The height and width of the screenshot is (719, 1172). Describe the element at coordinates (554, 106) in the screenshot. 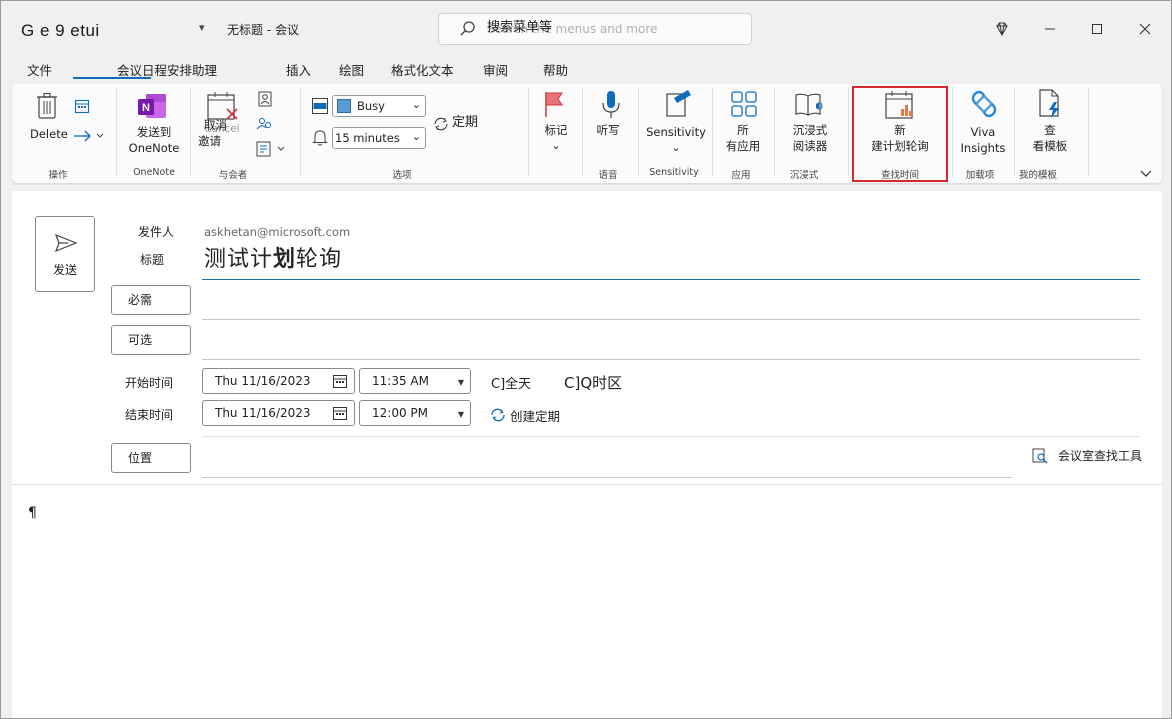

I see `flag-icon` at that location.